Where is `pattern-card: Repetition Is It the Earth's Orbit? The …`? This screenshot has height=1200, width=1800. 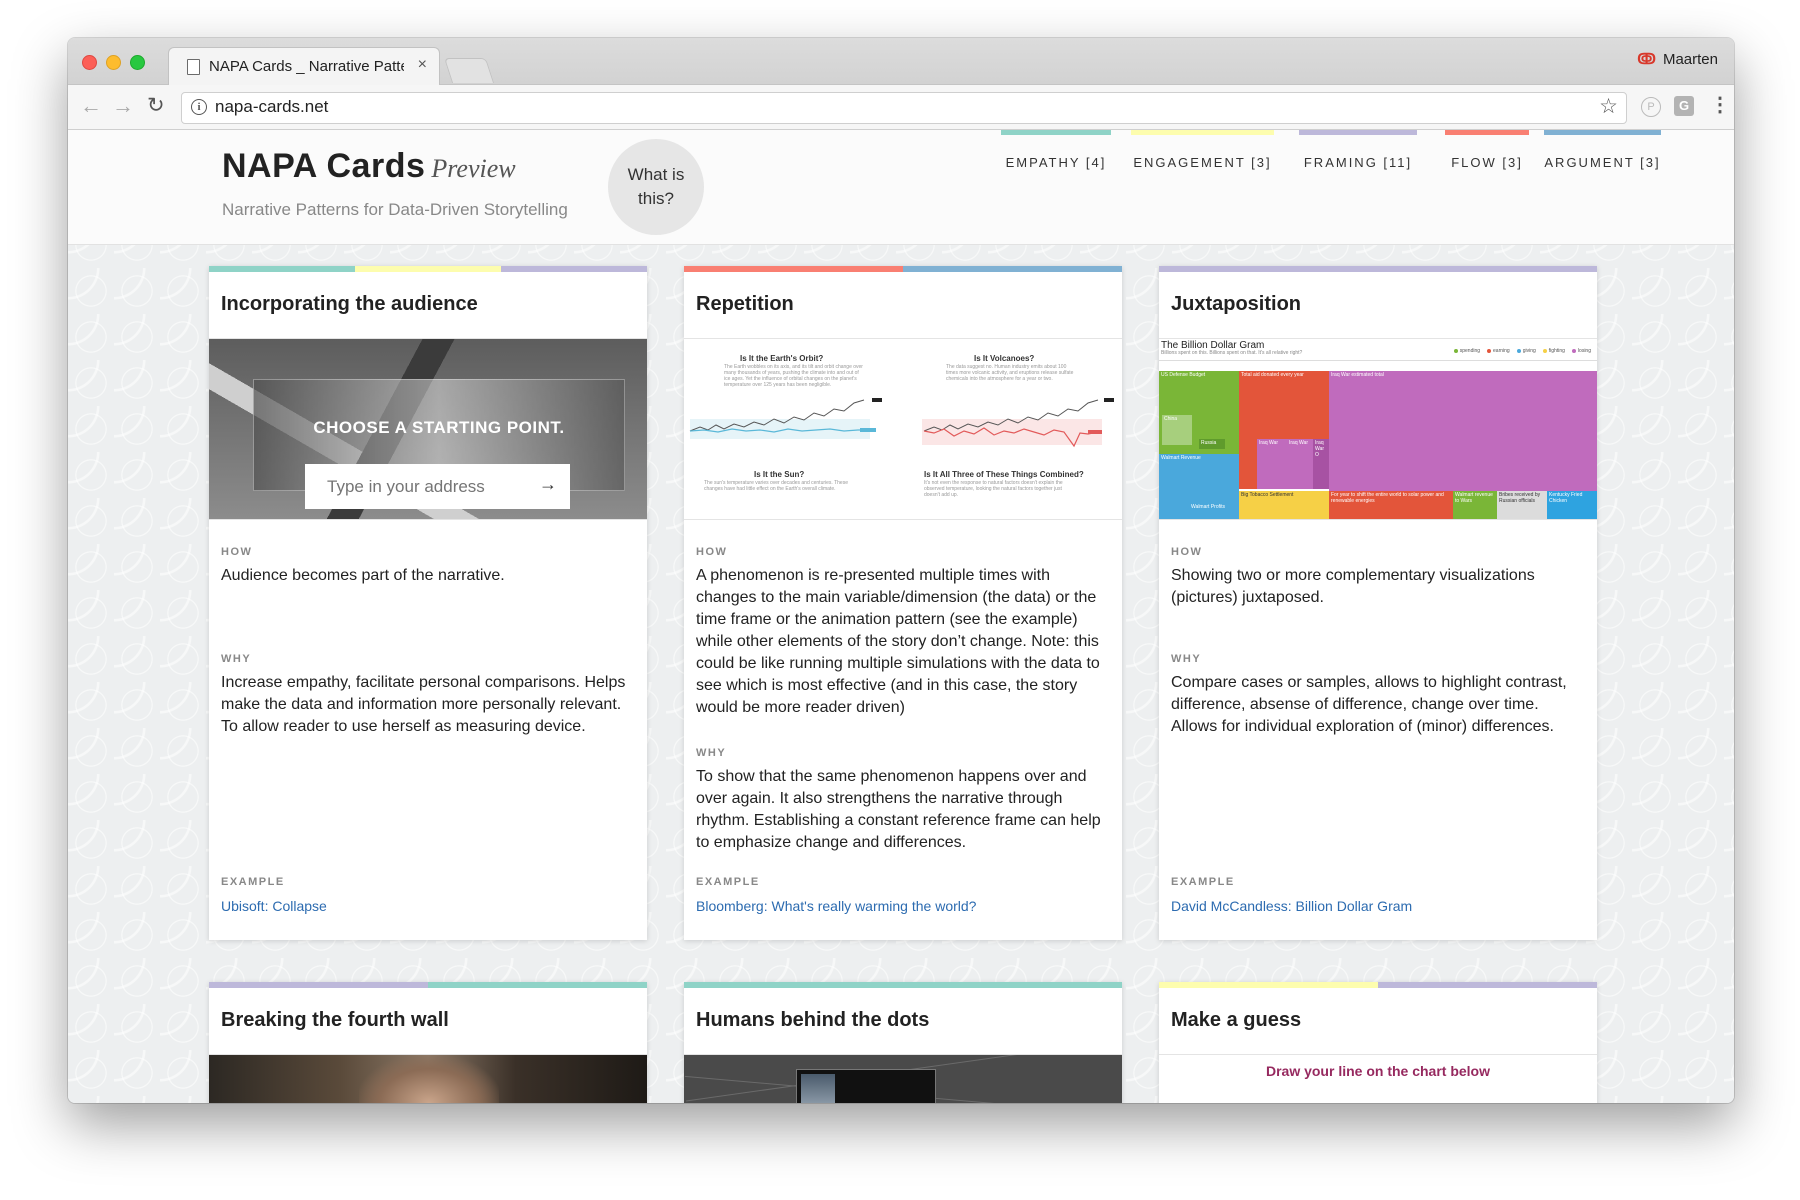
pattern-card: Repetition Is It the Earth's Orbit? The … is located at coordinates (903, 603).